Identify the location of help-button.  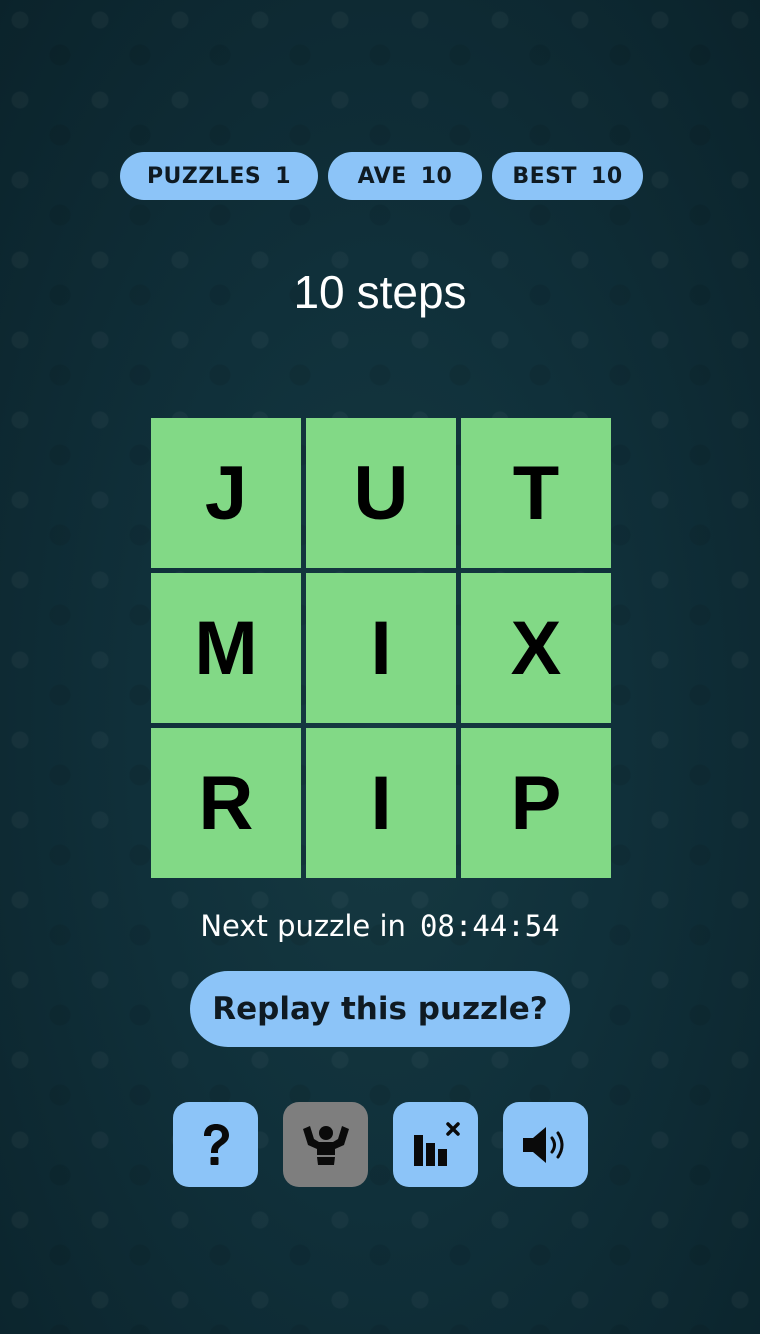
(215, 1144).